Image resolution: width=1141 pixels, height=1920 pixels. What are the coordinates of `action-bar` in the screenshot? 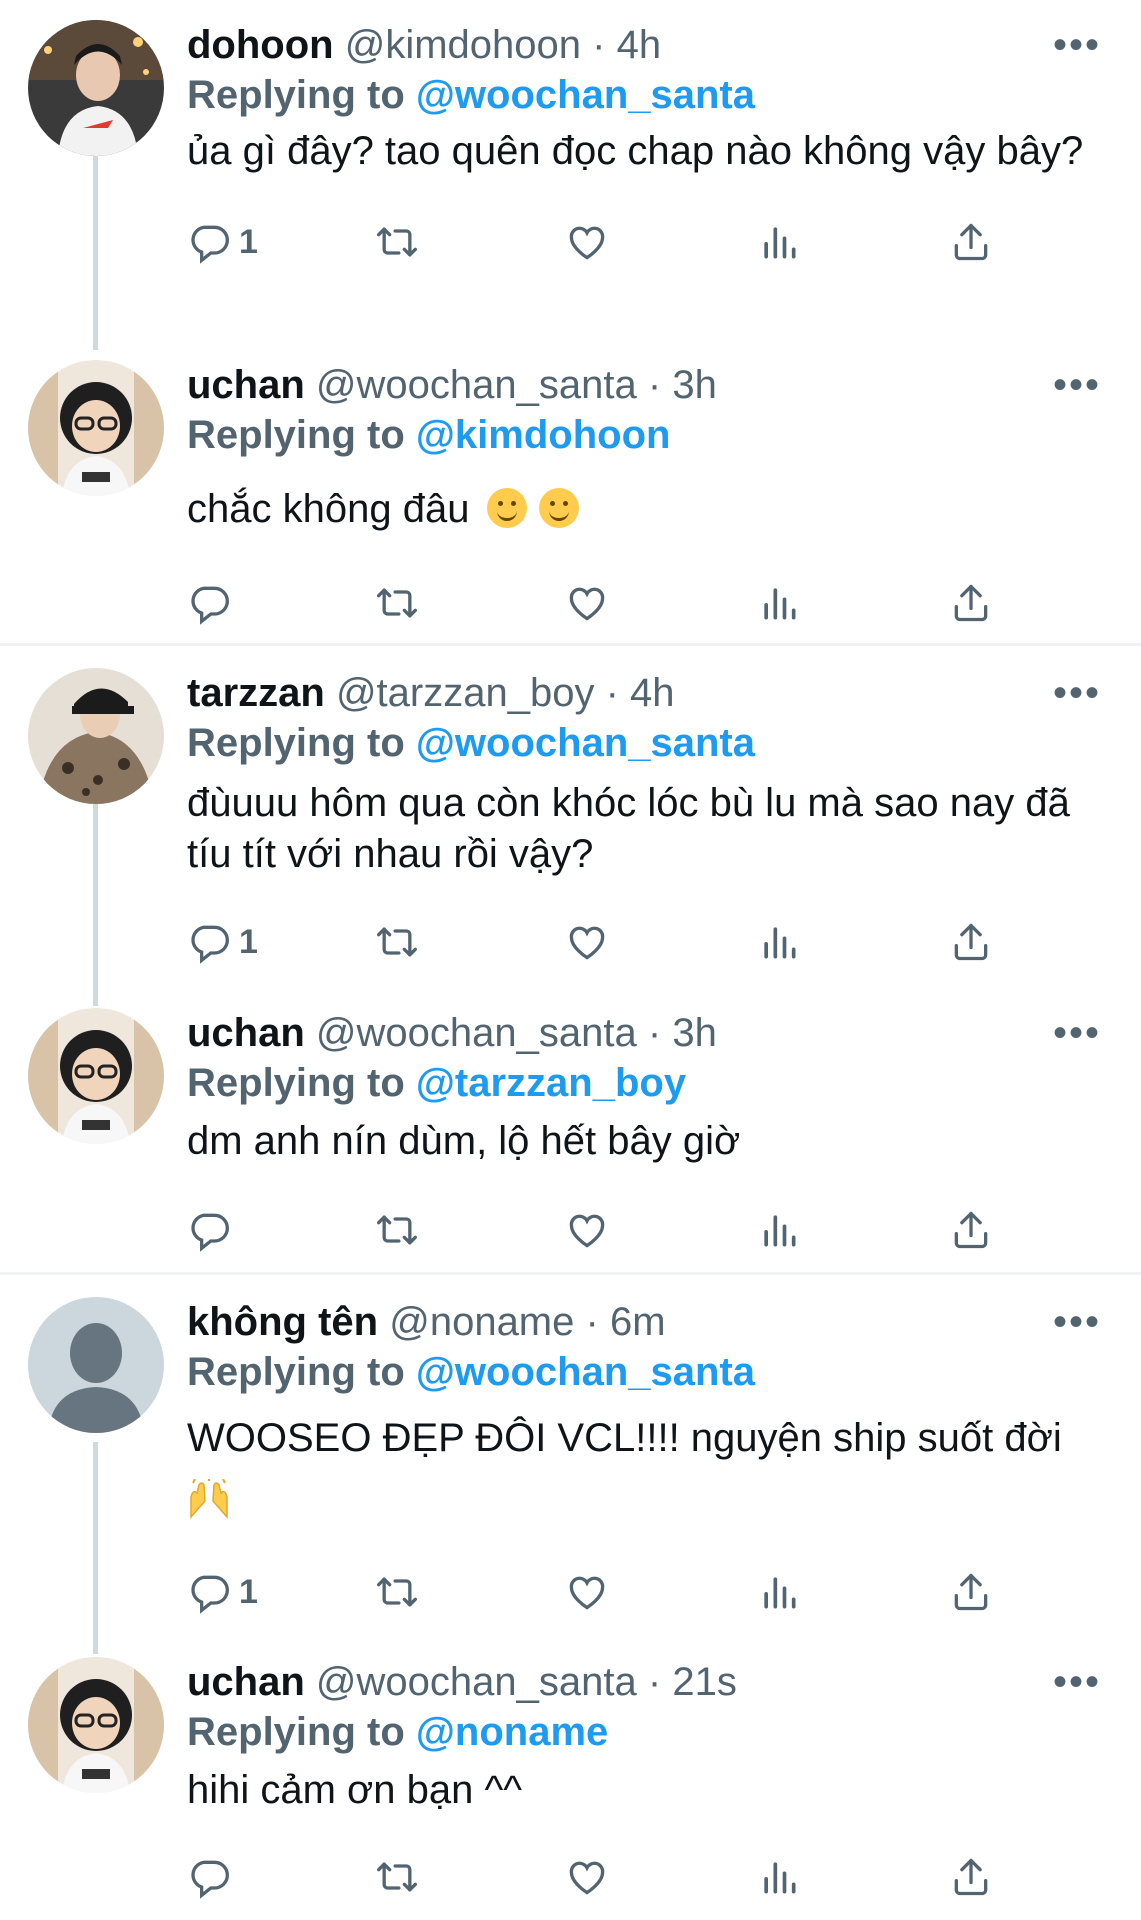 It's located at (602, 1877).